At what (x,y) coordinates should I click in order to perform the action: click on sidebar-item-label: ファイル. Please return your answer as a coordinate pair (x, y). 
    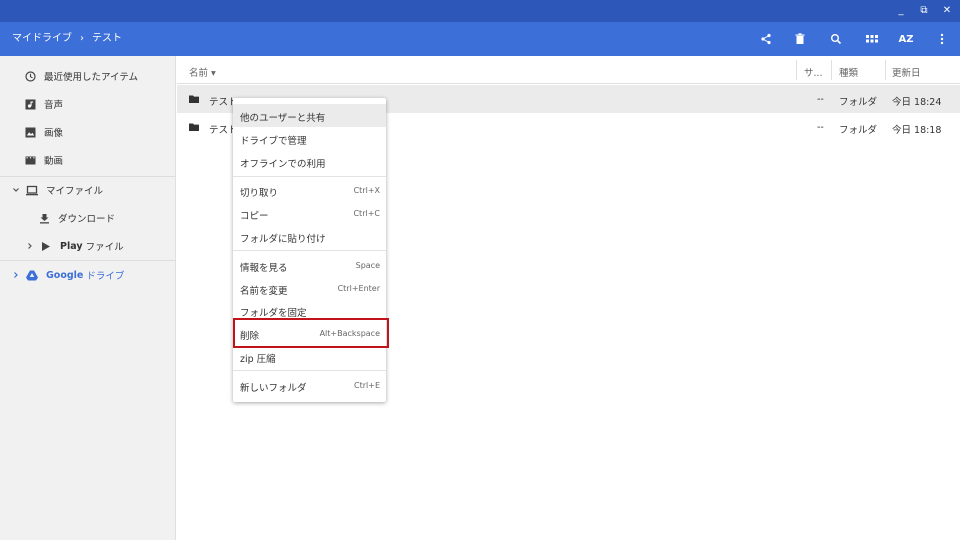
    Looking at the image, I should click on (104, 247).